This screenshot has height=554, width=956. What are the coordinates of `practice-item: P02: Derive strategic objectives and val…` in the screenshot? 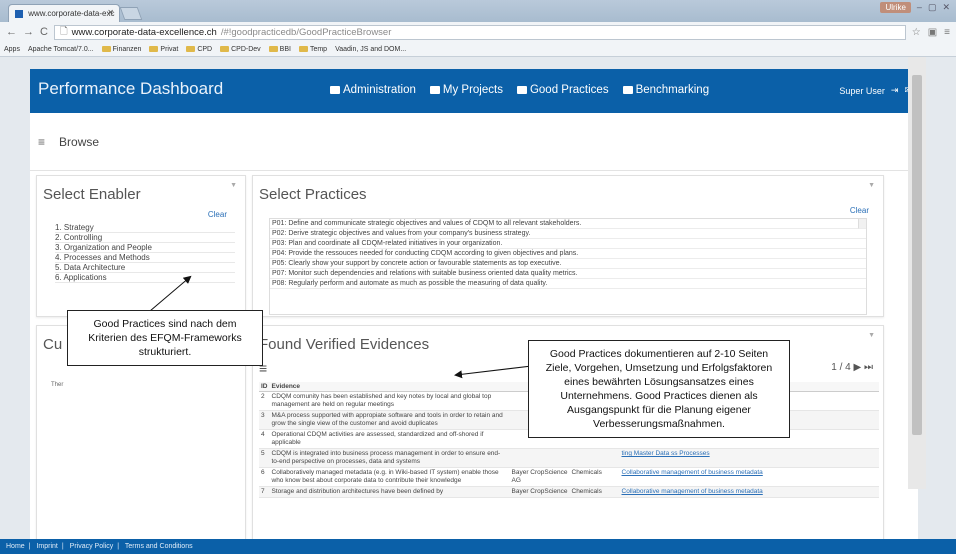 It's located at (568, 234).